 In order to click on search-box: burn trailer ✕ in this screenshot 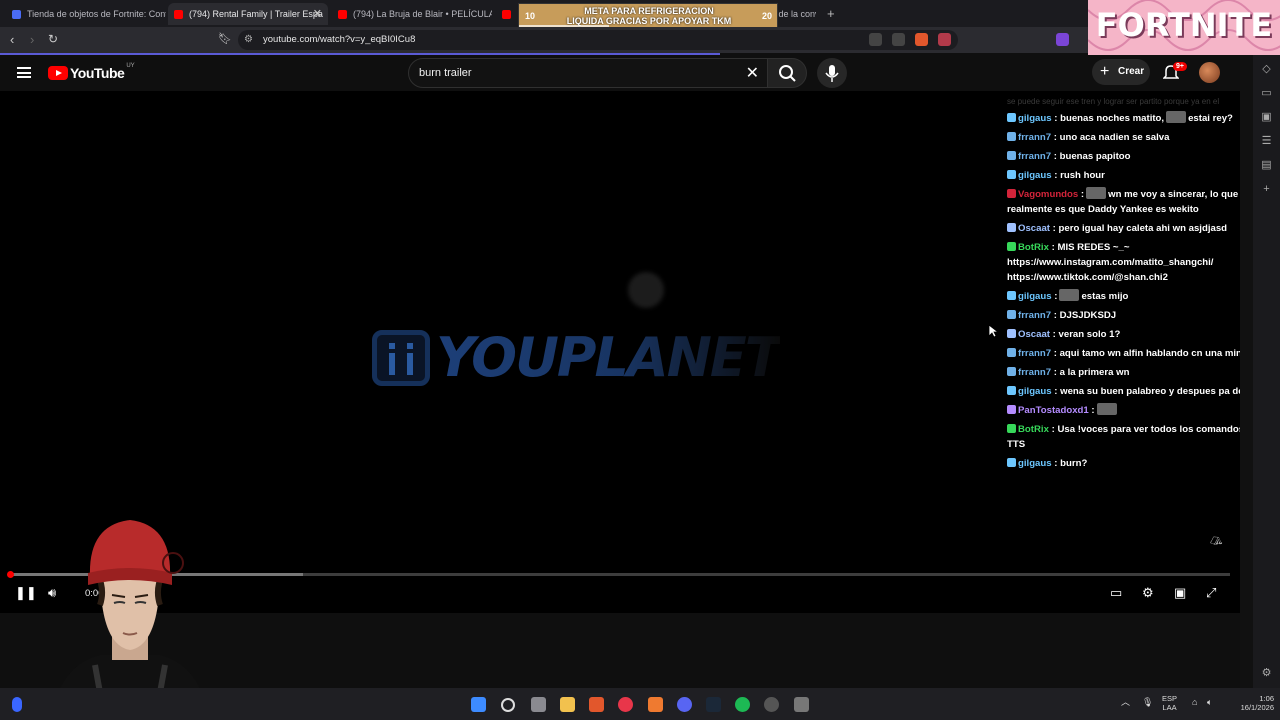, I will do `click(588, 73)`.